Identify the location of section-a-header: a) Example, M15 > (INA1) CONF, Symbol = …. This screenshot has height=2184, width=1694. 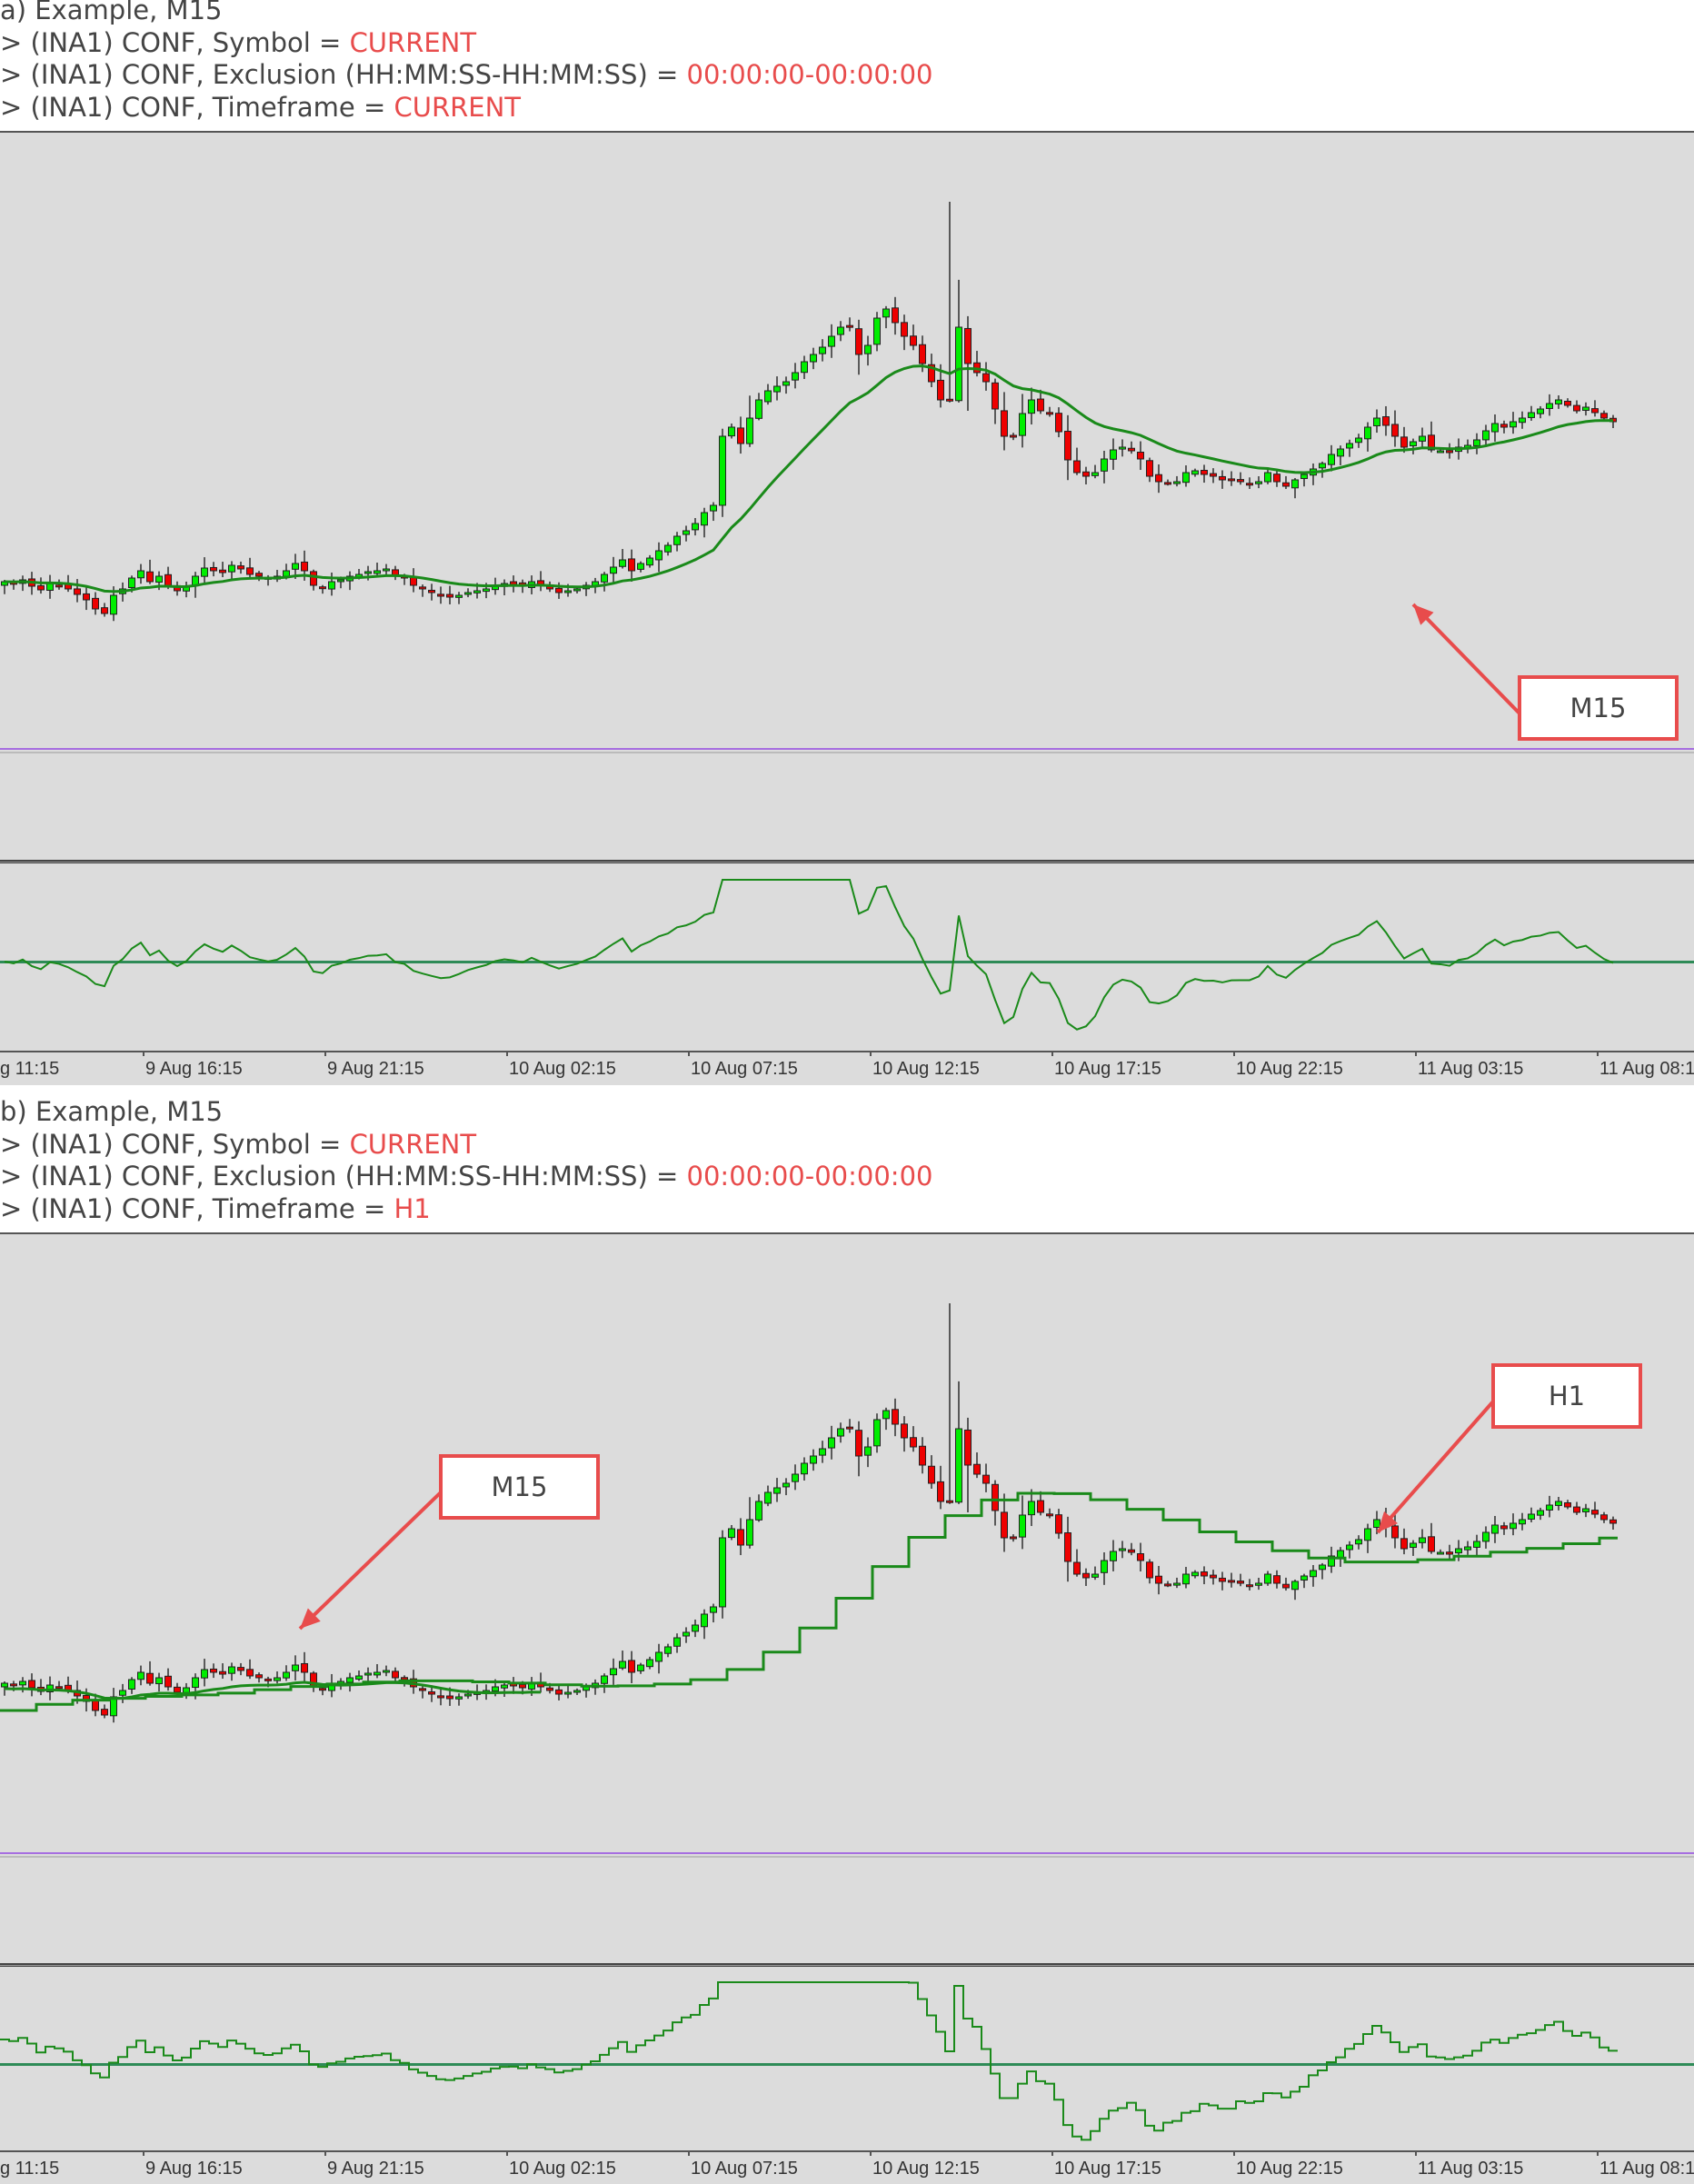
(847, 64).